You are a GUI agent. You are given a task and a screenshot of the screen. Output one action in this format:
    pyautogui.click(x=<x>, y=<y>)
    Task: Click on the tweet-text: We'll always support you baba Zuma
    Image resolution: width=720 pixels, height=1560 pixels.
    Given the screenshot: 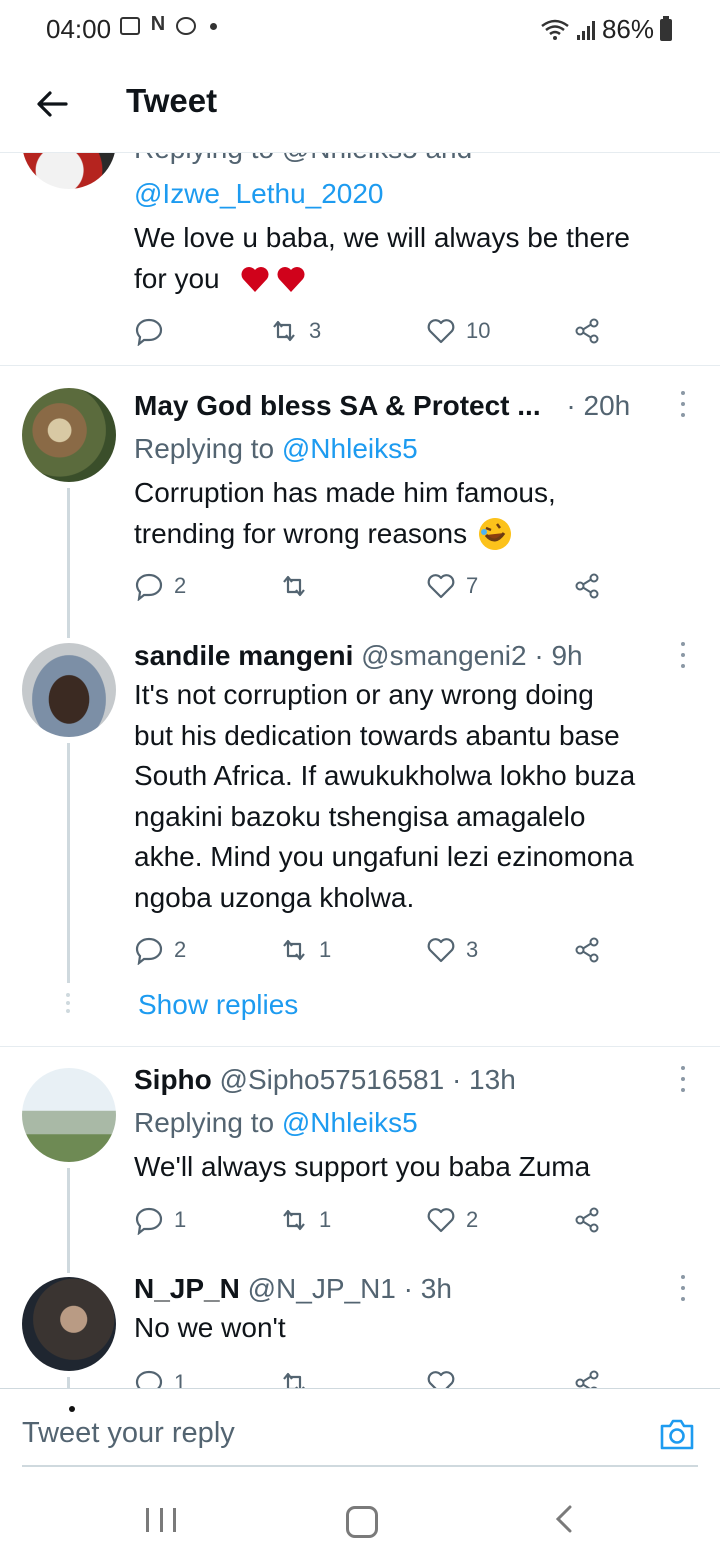 What is the action you would take?
    pyautogui.click(x=414, y=1167)
    